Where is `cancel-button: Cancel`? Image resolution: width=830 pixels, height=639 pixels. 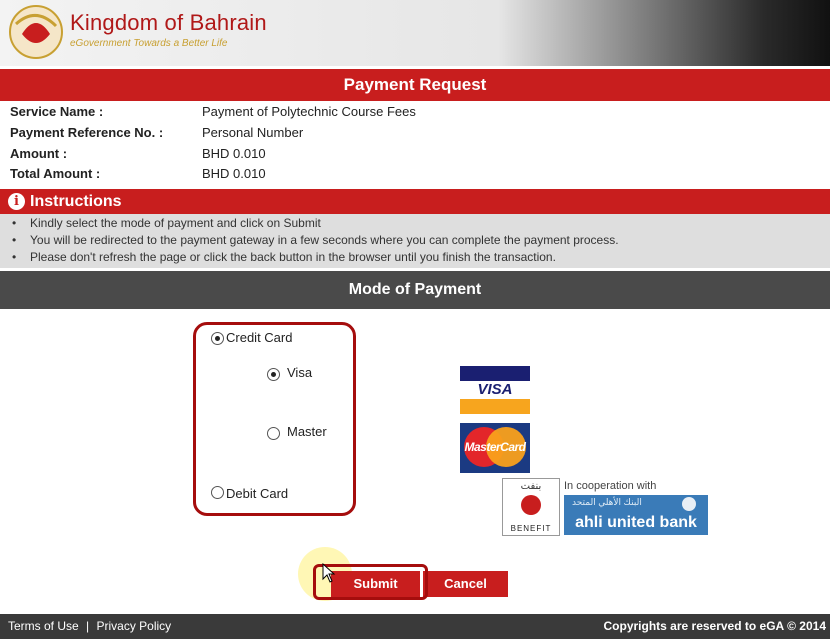
cancel-button: Cancel is located at coordinates (465, 584).